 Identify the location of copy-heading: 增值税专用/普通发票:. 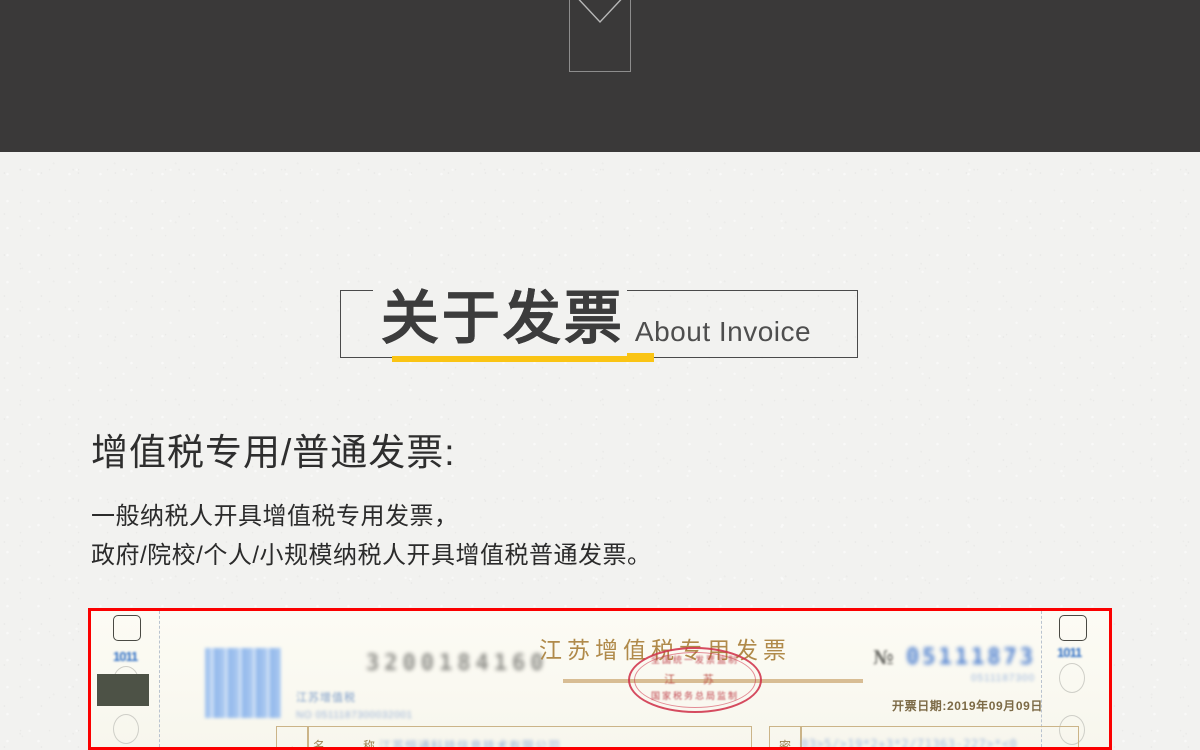
(273, 452).